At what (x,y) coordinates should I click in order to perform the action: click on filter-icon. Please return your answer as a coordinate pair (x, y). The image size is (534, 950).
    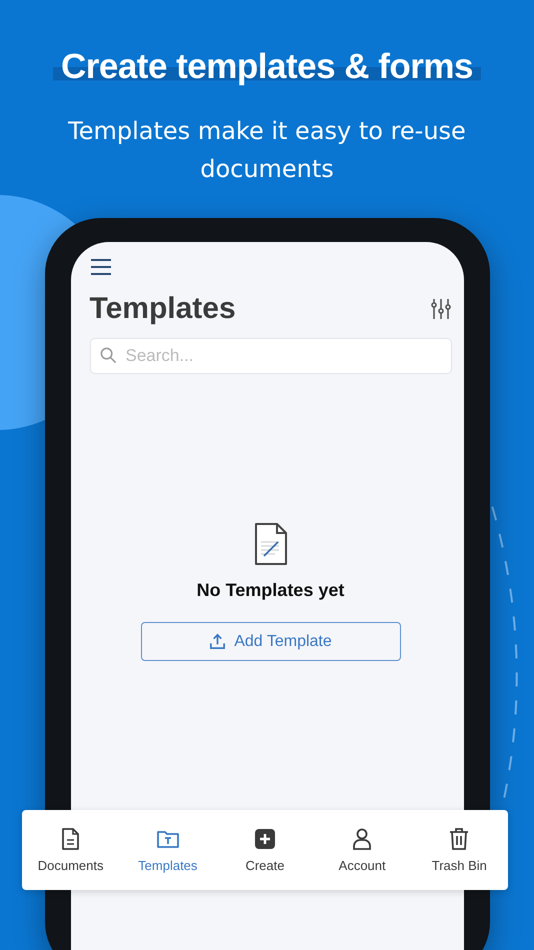
    Looking at the image, I should click on (441, 309).